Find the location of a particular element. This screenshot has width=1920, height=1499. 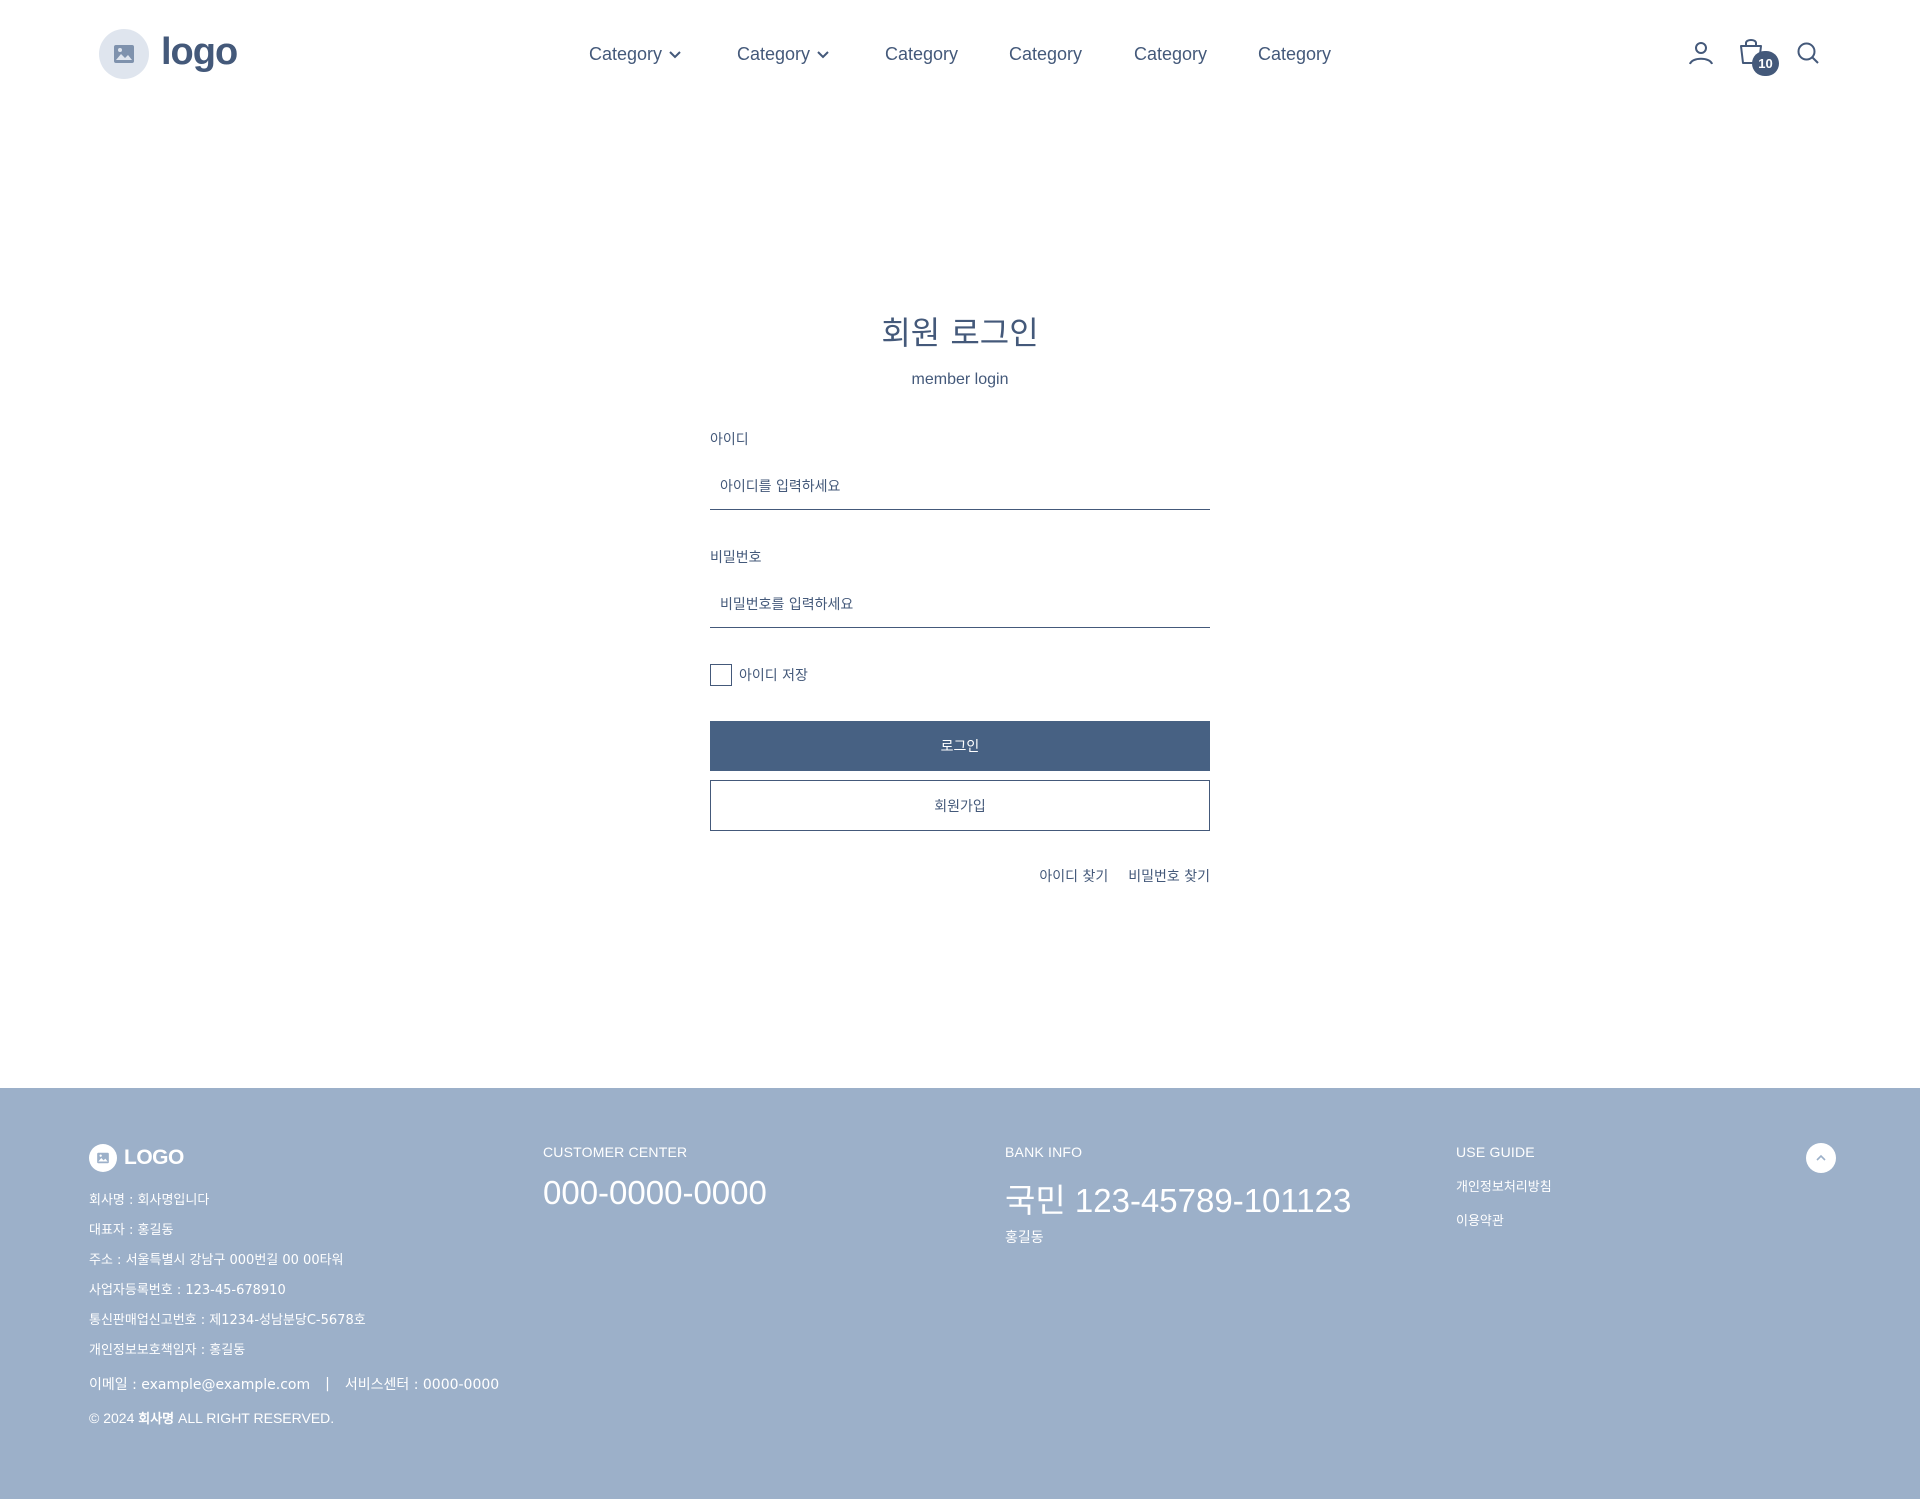

privacy-policy-link: 개인정보처리방침 is located at coordinates (1504, 1185).